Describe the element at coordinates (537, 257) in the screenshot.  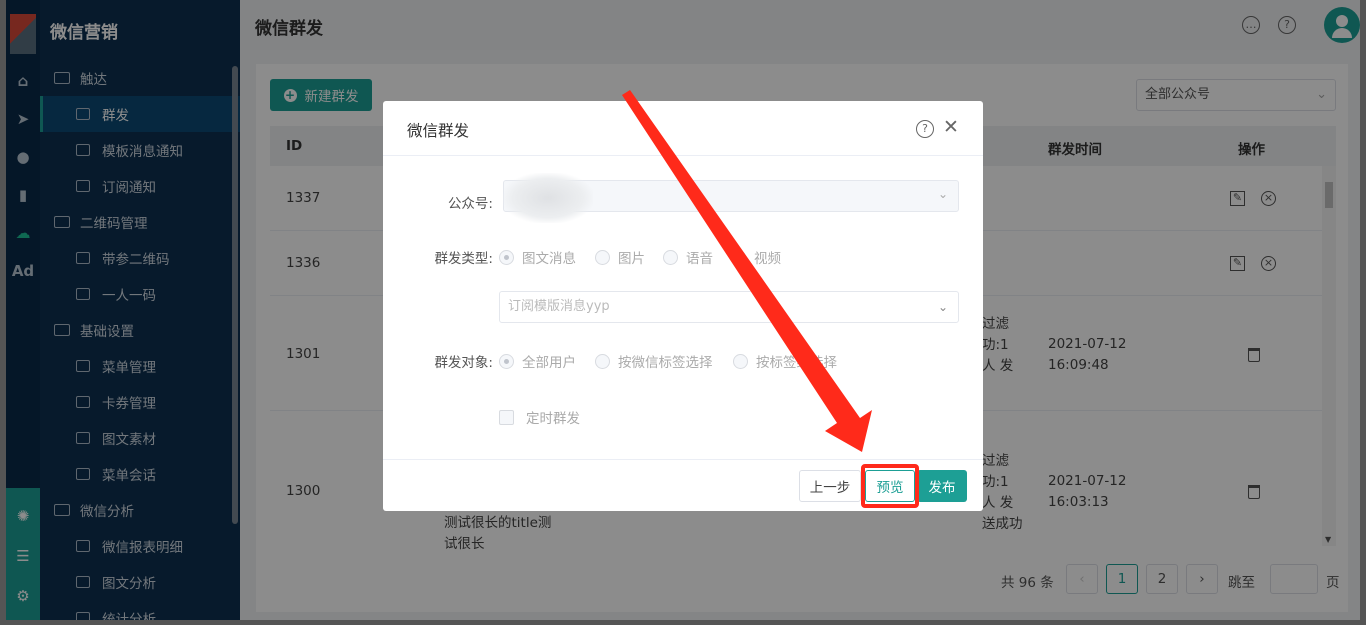
I see `type-radio-article: 图文消息` at that location.